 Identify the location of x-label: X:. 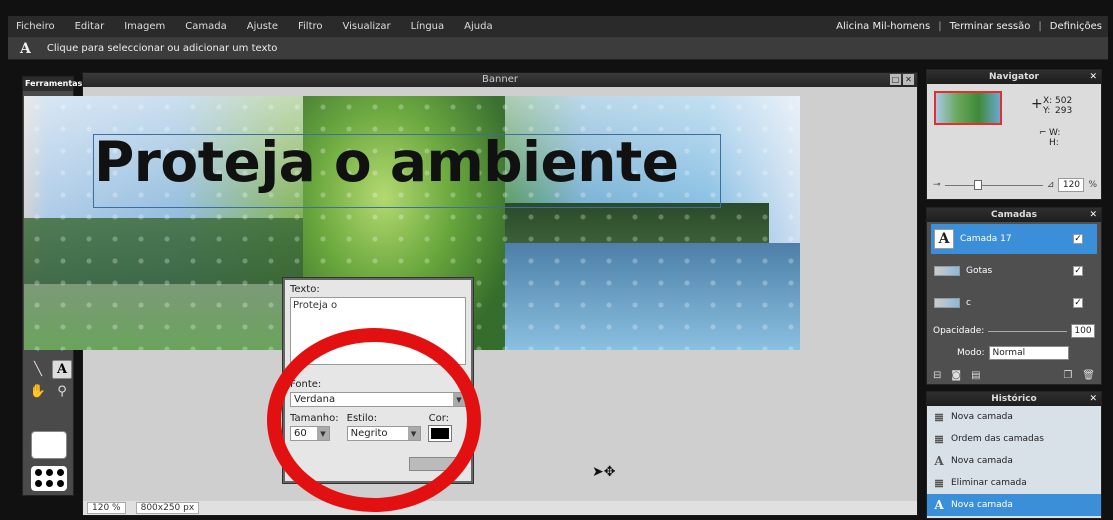
(1048, 101).